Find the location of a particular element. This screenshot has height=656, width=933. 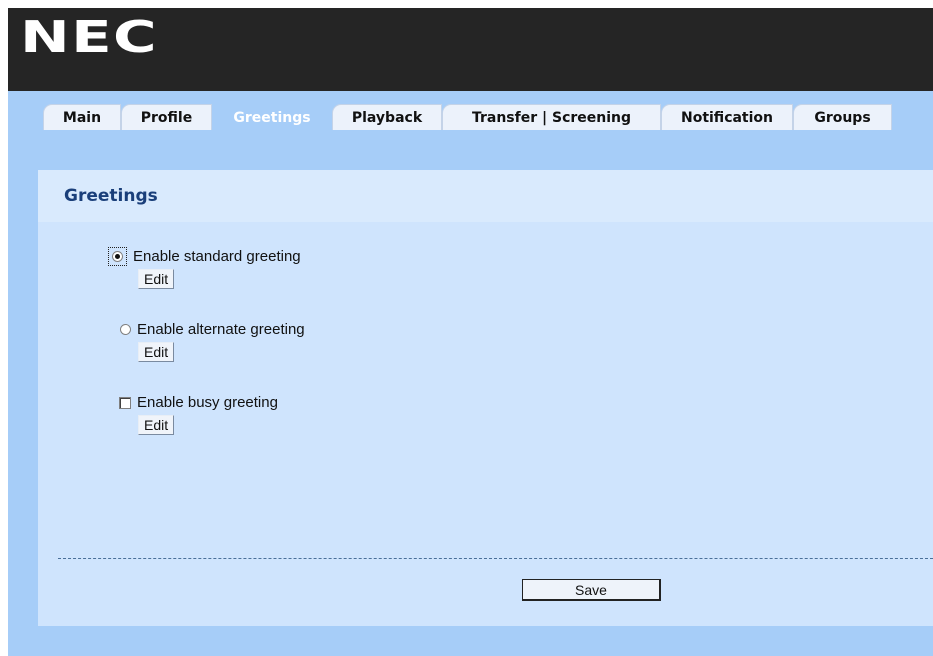

nec-logo: NEC is located at coordinates (119, 38).